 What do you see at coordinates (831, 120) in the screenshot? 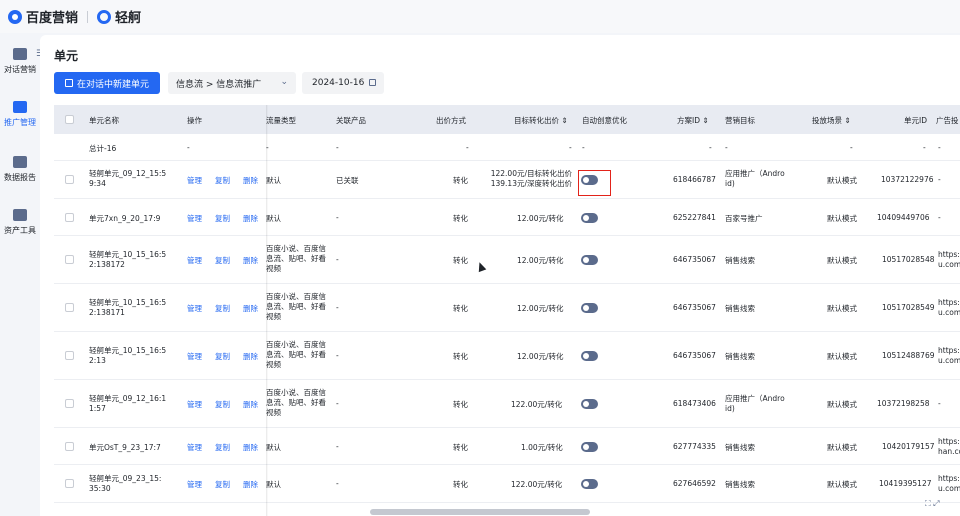
I see `col-scene: 投放场景 ⇕` at bounding box center [831, 120].